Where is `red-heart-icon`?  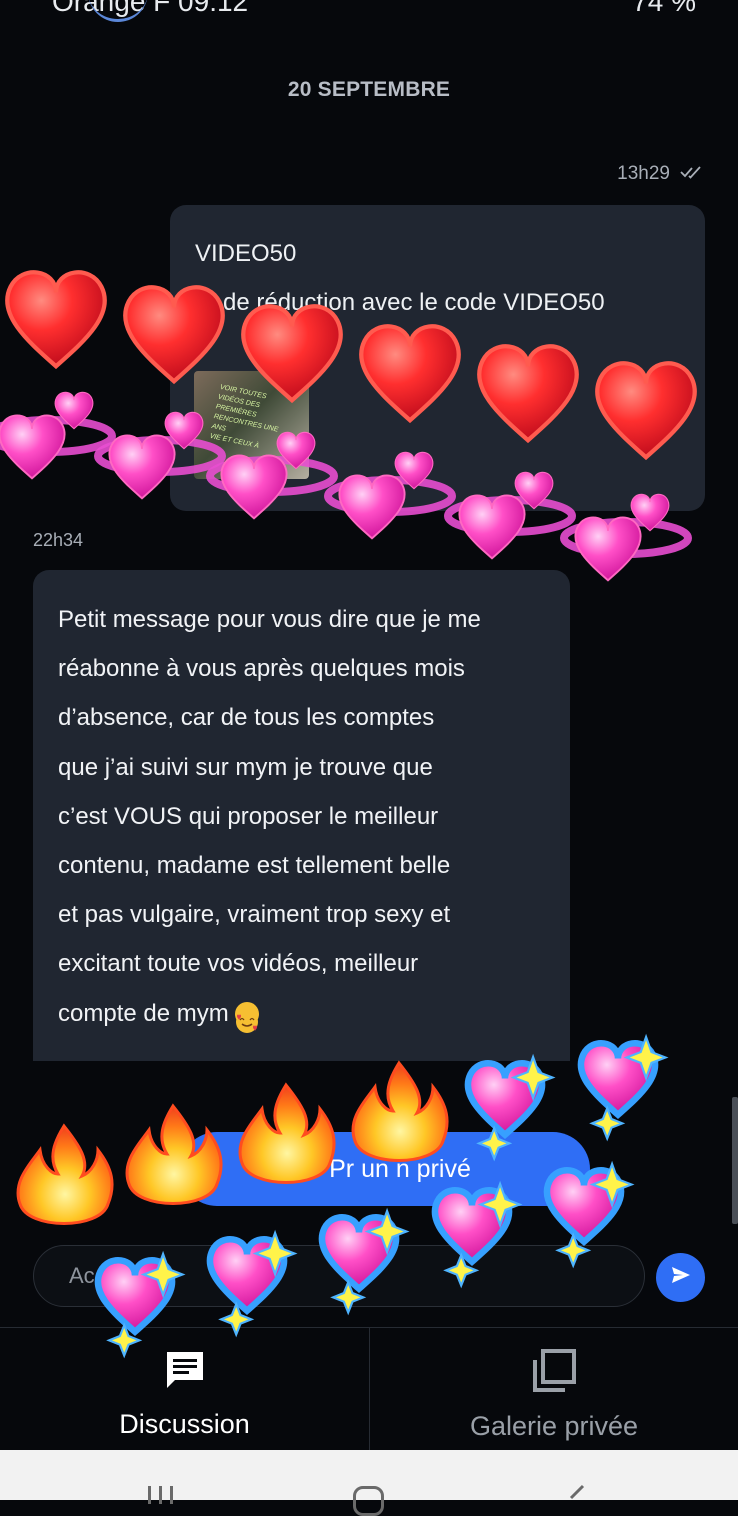
red-heart-icon is located at coordinates (56, 319).